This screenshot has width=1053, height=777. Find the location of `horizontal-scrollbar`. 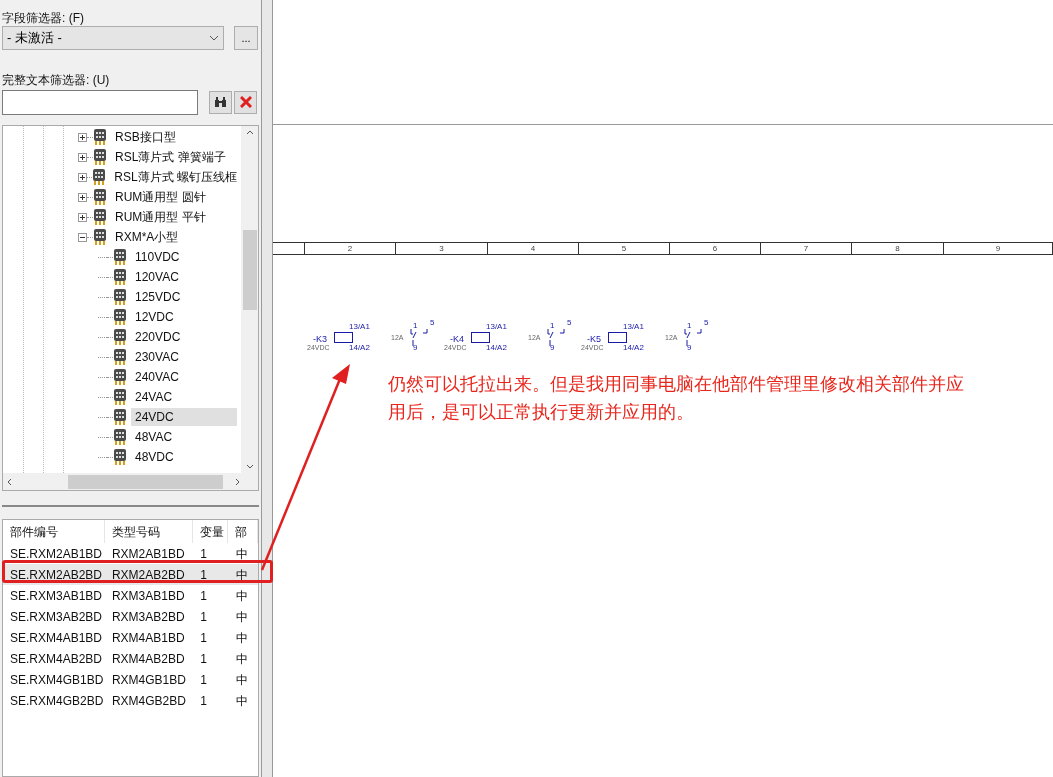

horizontal-scrollbar is located at coordinates (130, 481).